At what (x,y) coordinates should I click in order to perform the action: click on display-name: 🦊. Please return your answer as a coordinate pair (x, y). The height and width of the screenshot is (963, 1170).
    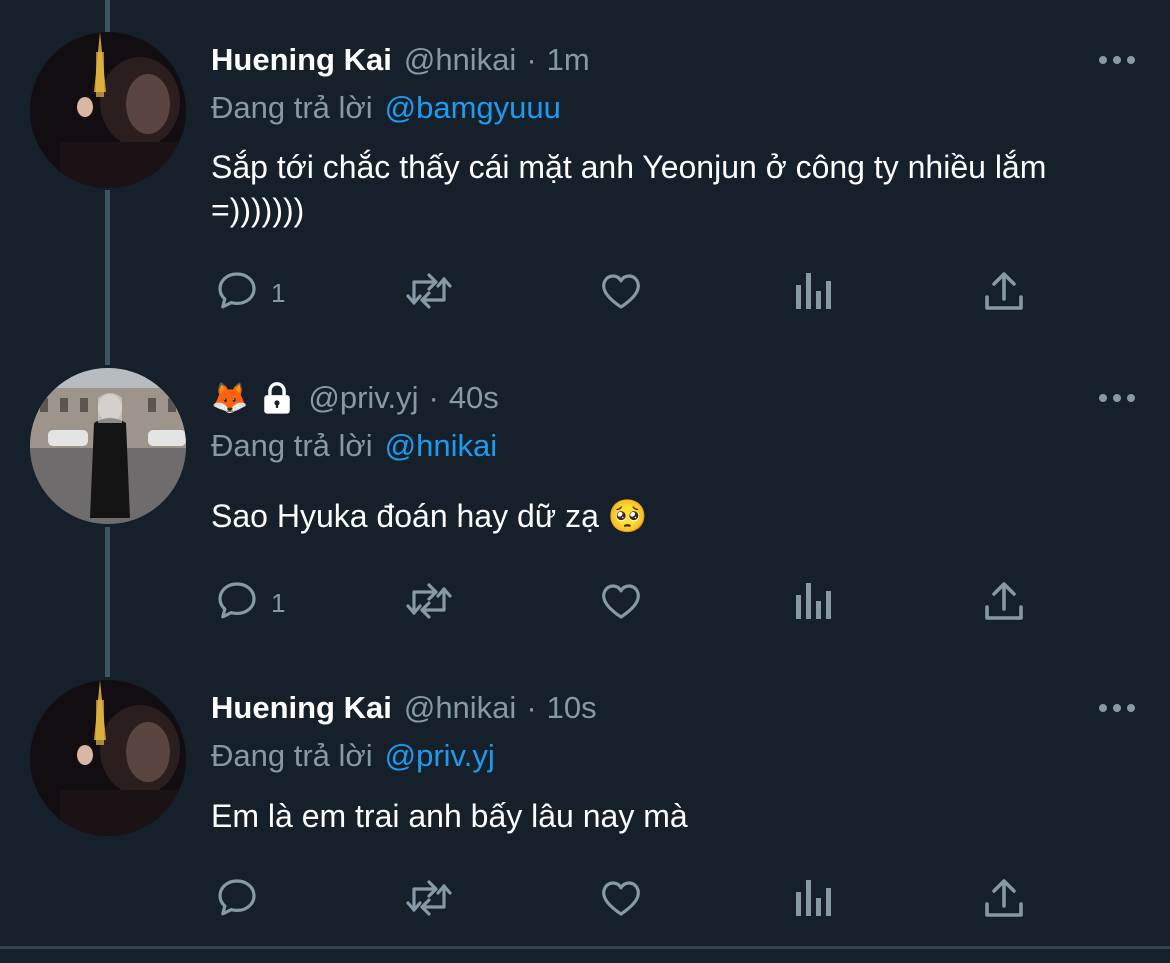
    Looking at the image, I should click on (229, 398).